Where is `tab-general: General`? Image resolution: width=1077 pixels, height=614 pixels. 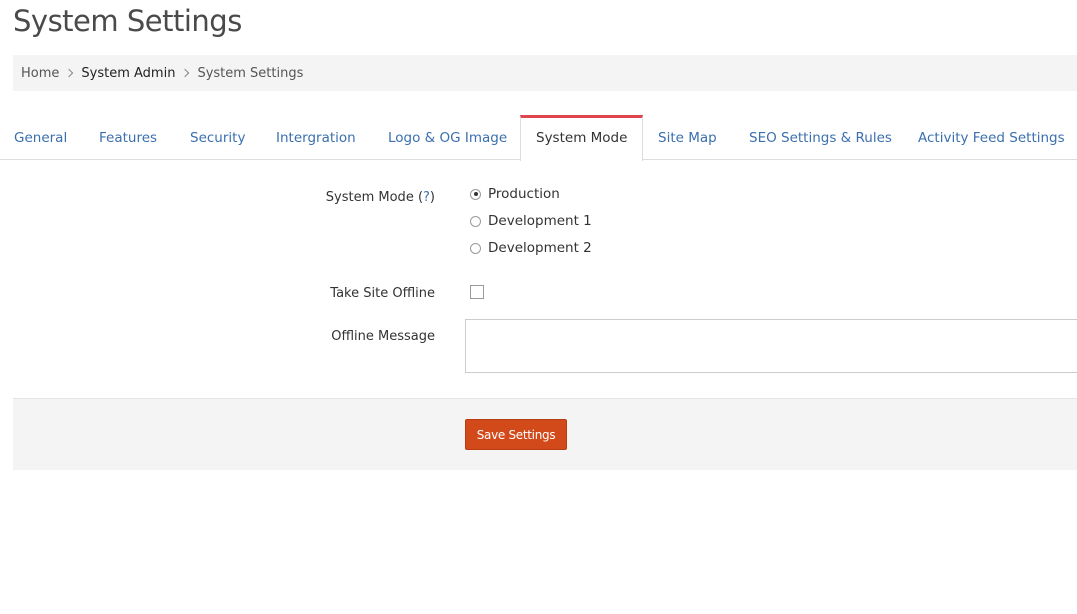 tab-general: General is located at coordinates (40, 137).